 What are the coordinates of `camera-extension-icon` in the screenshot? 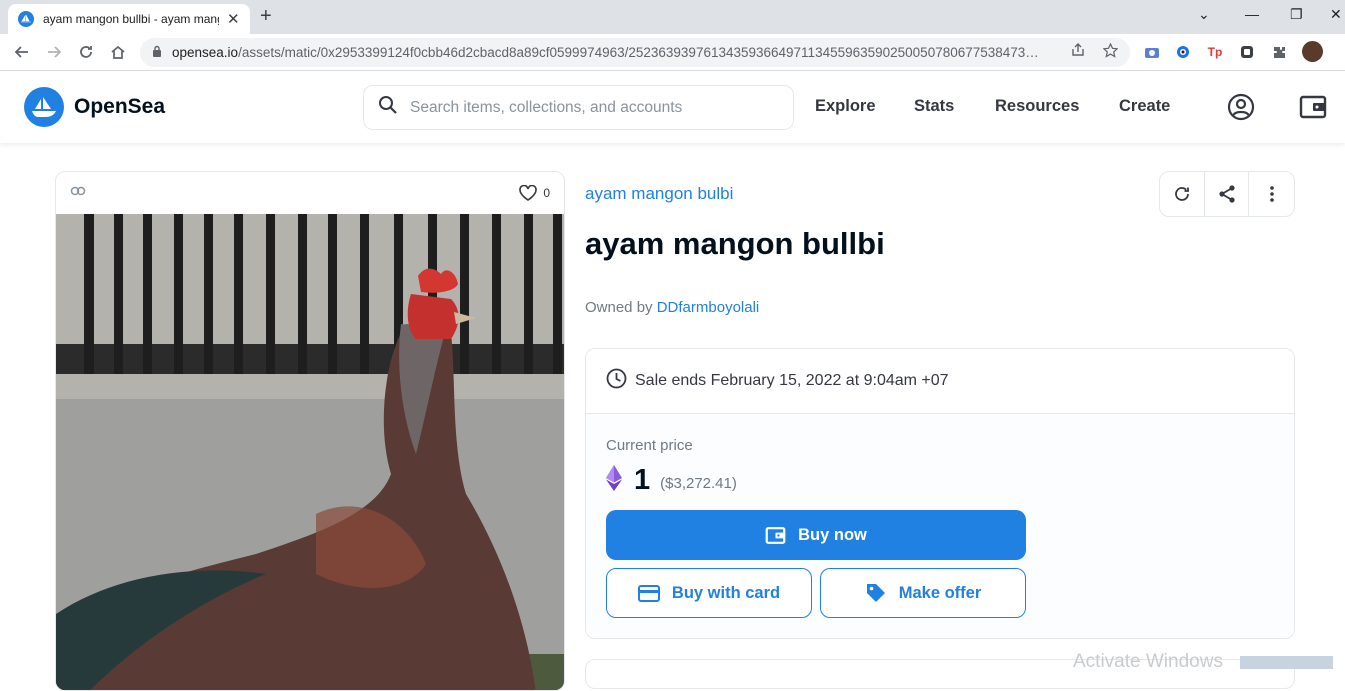 It's located at (1152, 52).